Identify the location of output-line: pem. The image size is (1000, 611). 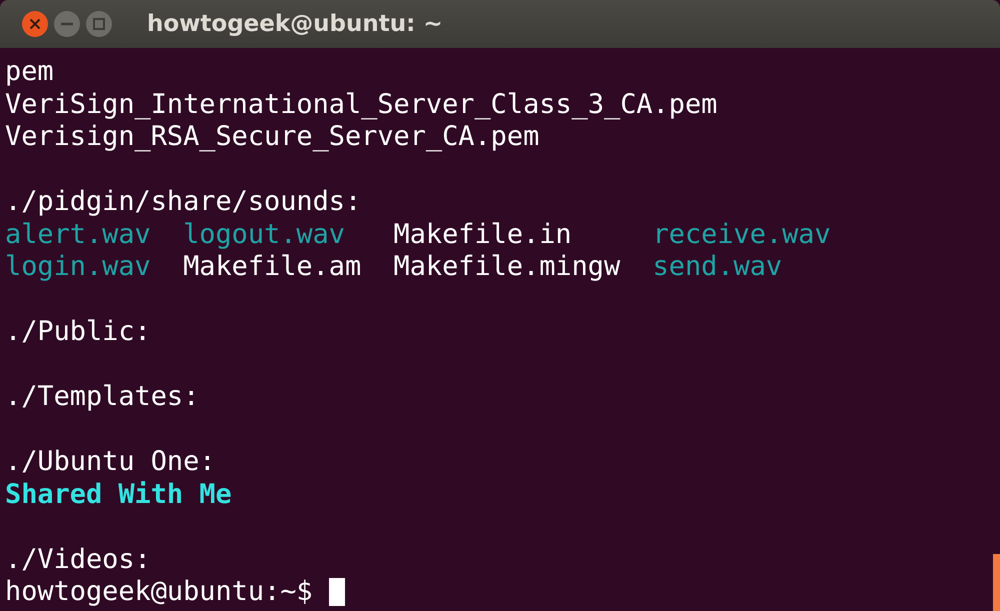
(29, 72).